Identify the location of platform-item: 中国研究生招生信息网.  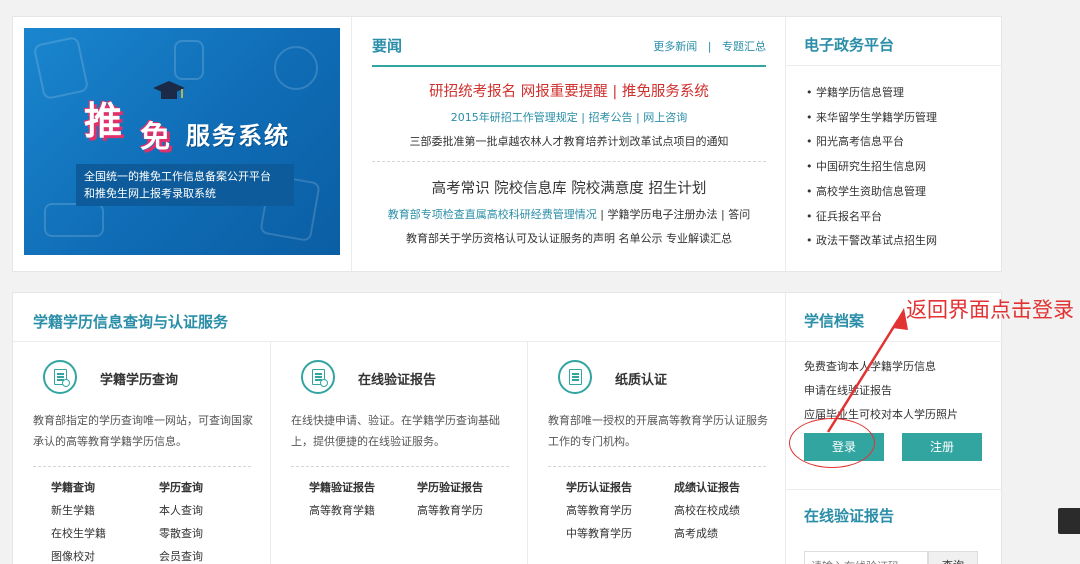
(871, 167).